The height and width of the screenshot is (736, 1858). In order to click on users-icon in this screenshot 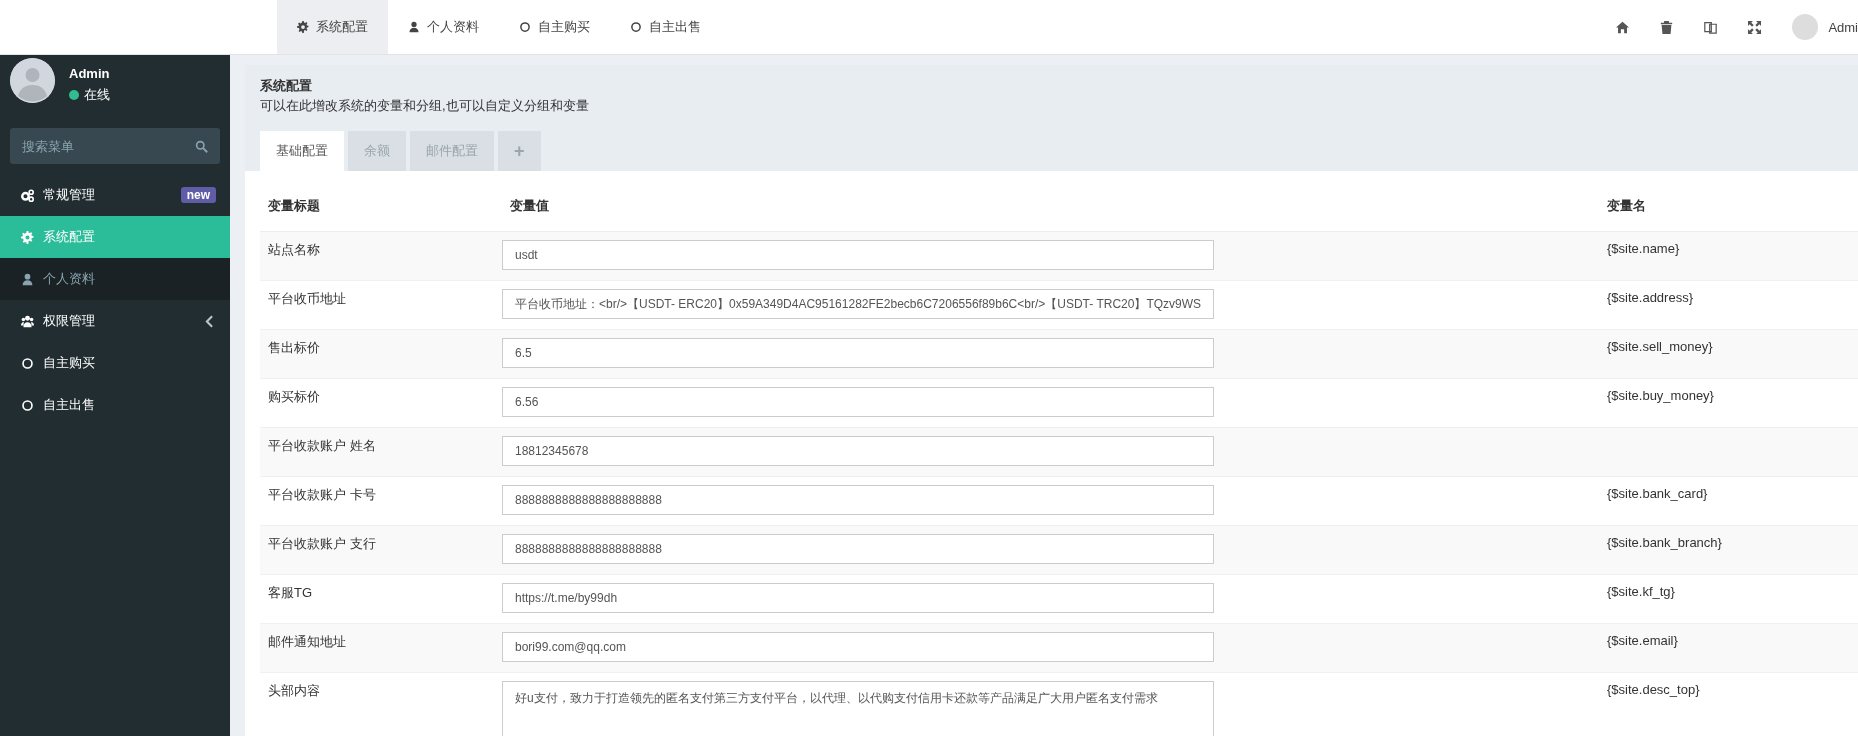, I will do `click(27, 321)`.